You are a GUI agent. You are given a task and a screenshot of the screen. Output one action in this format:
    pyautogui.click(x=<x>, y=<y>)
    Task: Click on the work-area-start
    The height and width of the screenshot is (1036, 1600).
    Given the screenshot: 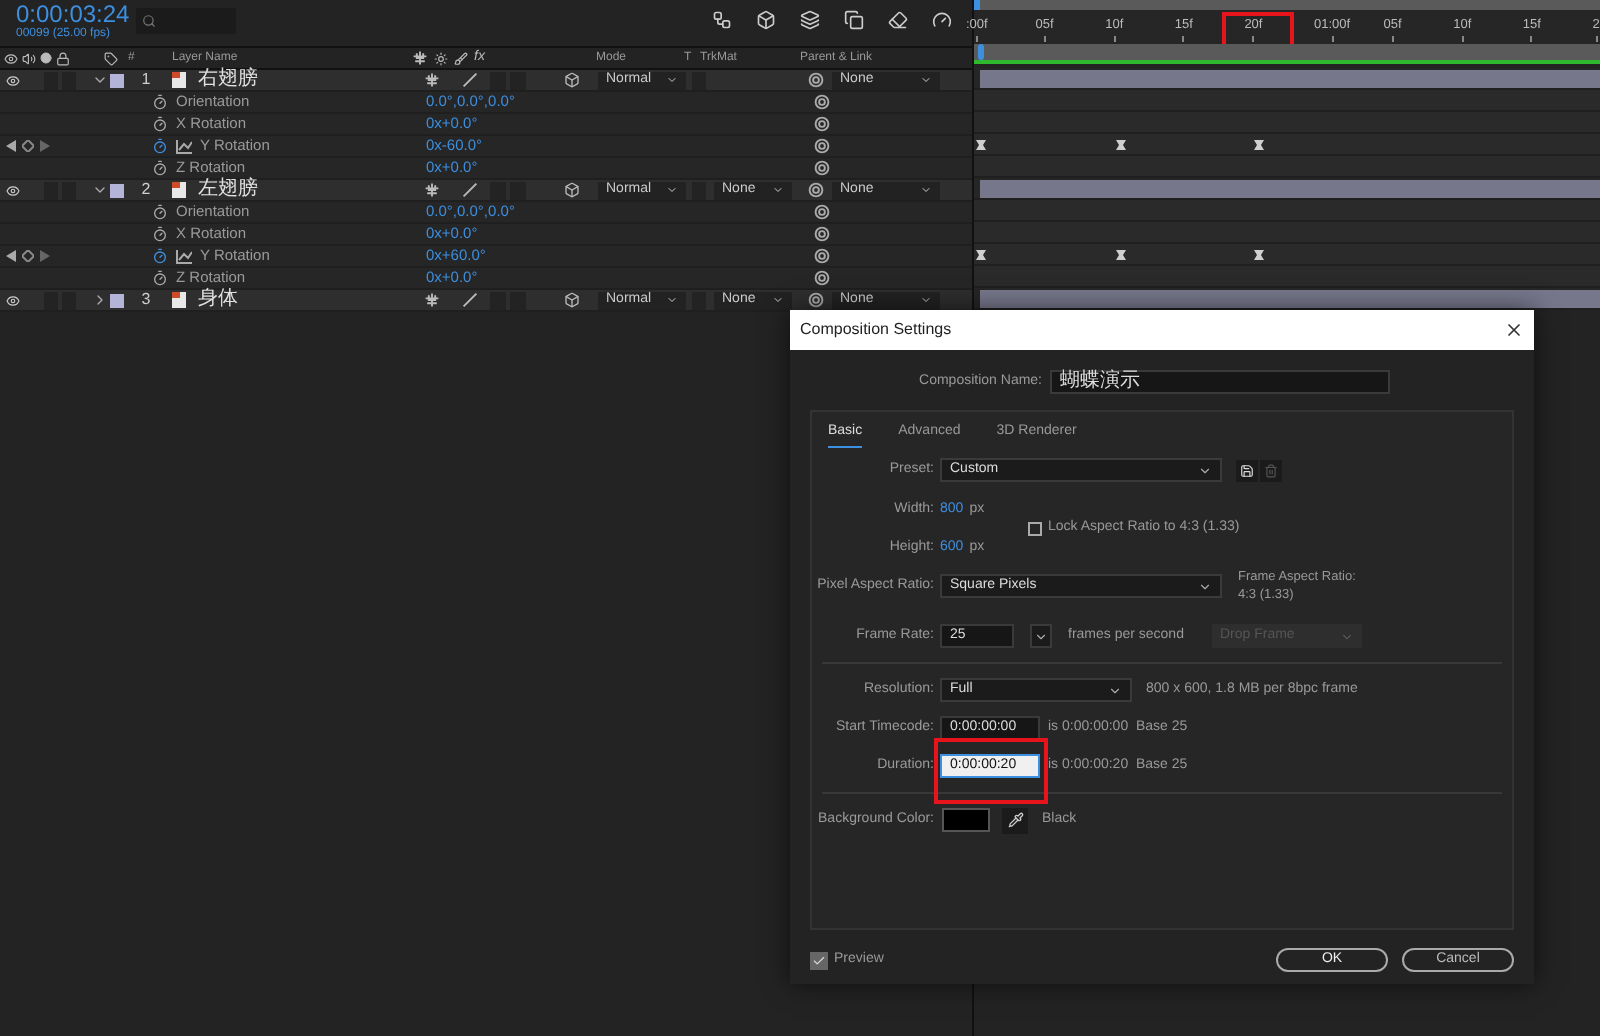 What is the action you would take?
    pyautogui.click(x=977, y=5)
    